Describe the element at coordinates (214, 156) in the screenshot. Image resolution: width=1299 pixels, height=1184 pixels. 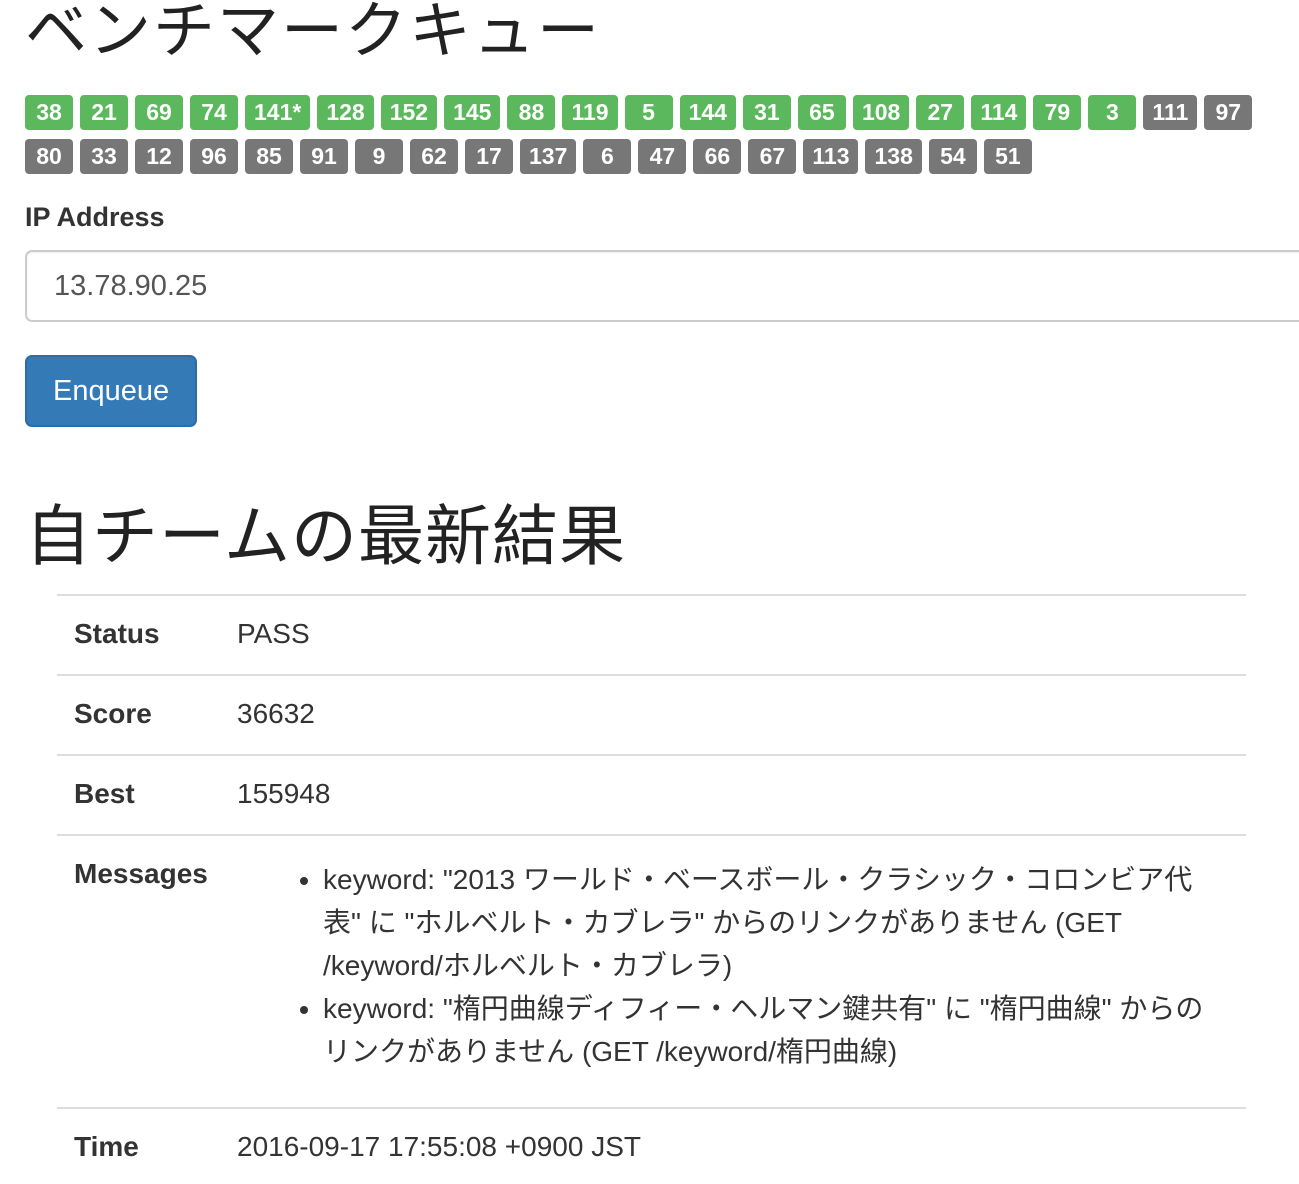
I see `queue-badge-waiting: 96` at that location.